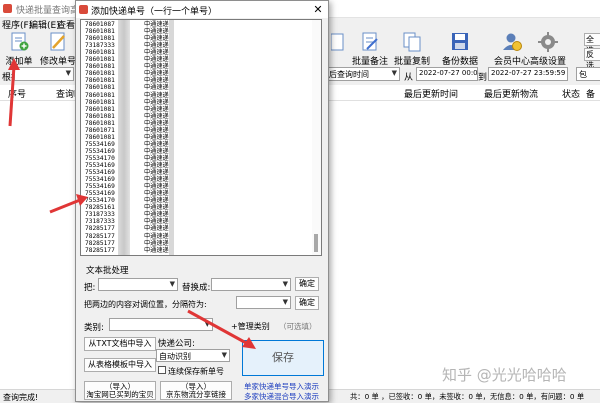 The width and height of the screenshot is (600, 403). I want to click on arrow-to-add-button, so click(14, 92).